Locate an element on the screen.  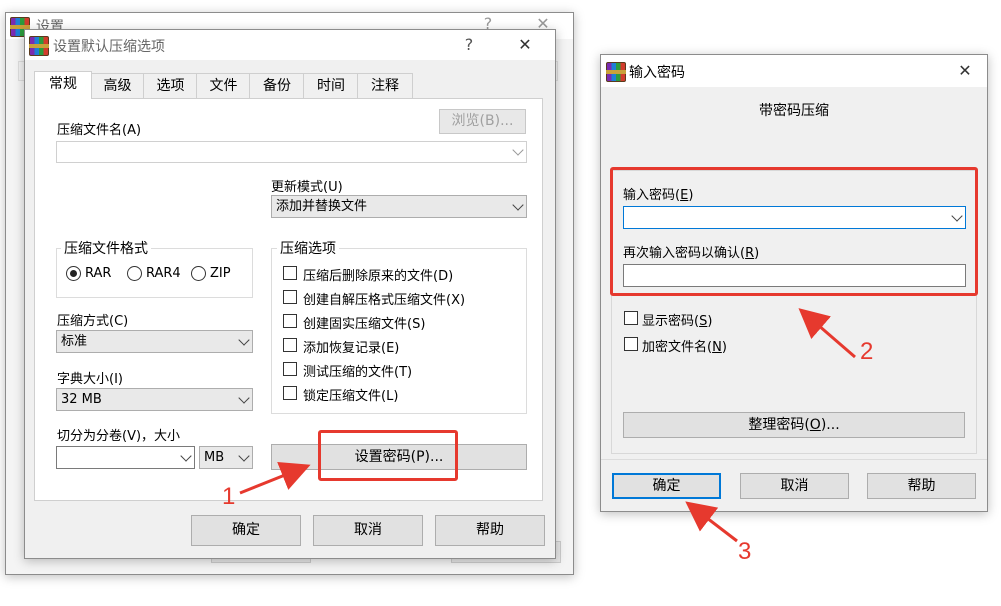
step-1-label: 1 is located at coordinates (229, 496).